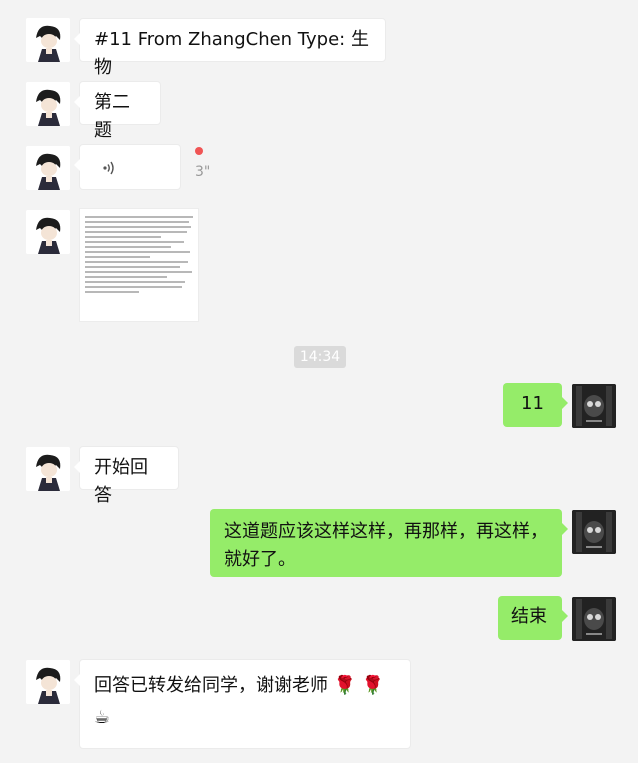  I want to click on message-bubble-sent: 结束, so click(533, 618).